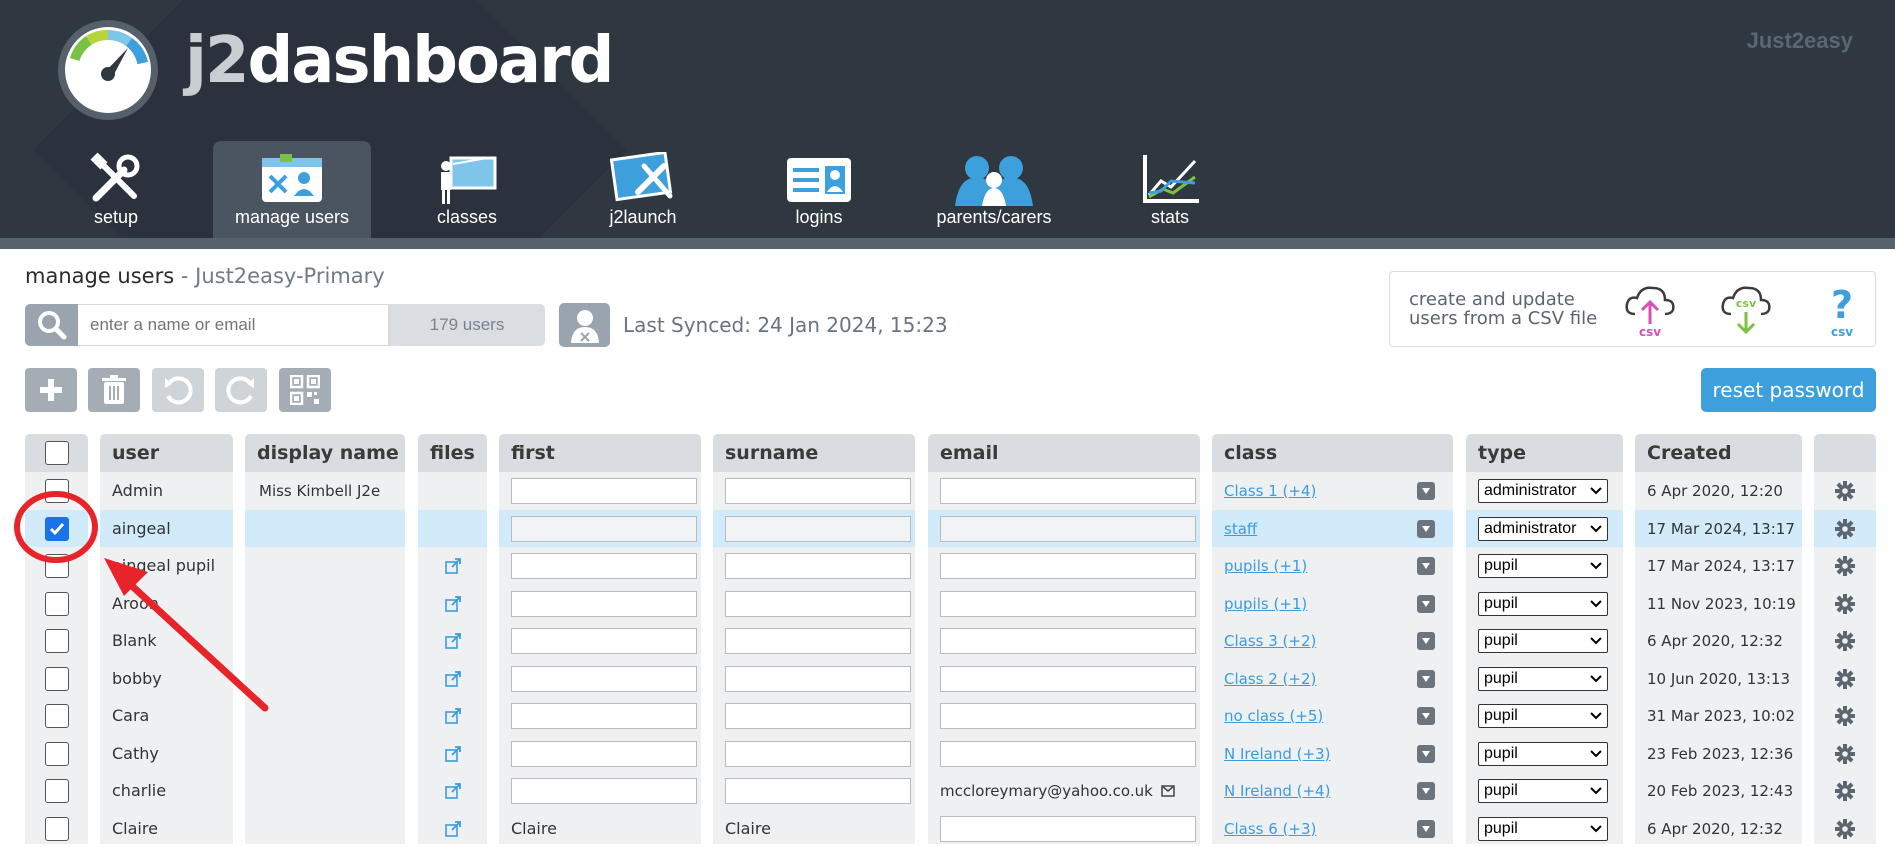 The width and height of the screenshot is (1895, 847). I want to click on surname-value: Claire, so click(748, 828).